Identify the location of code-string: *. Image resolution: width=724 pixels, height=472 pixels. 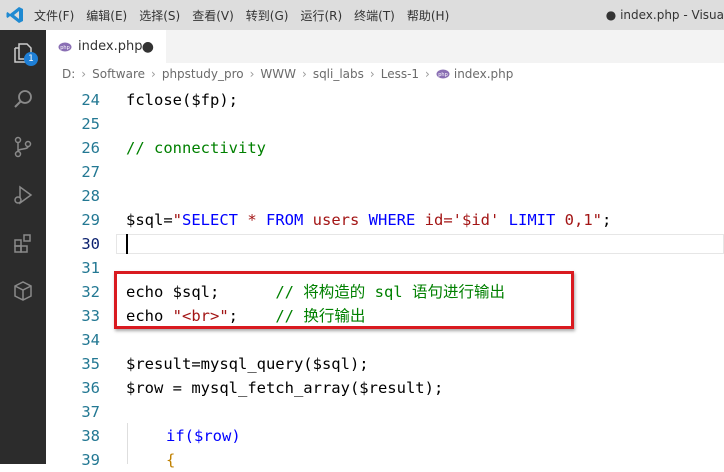
(252, 220).